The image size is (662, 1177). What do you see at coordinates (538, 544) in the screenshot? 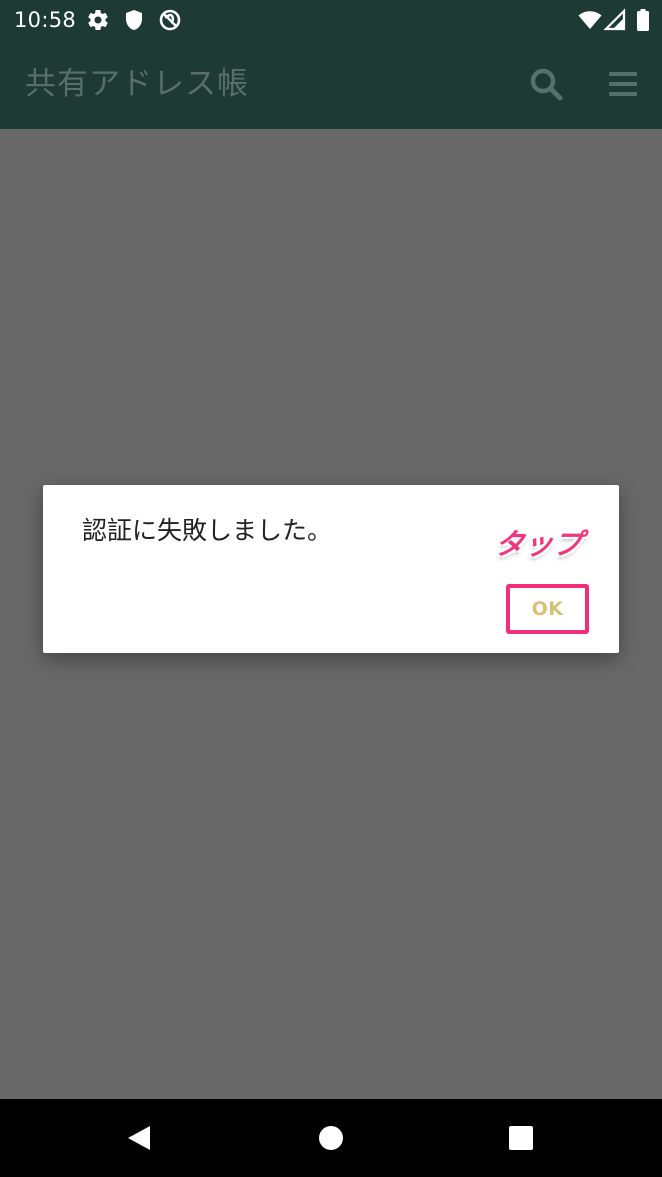
I see `tap-annotation: タップ` at bounding box center [538, 544].